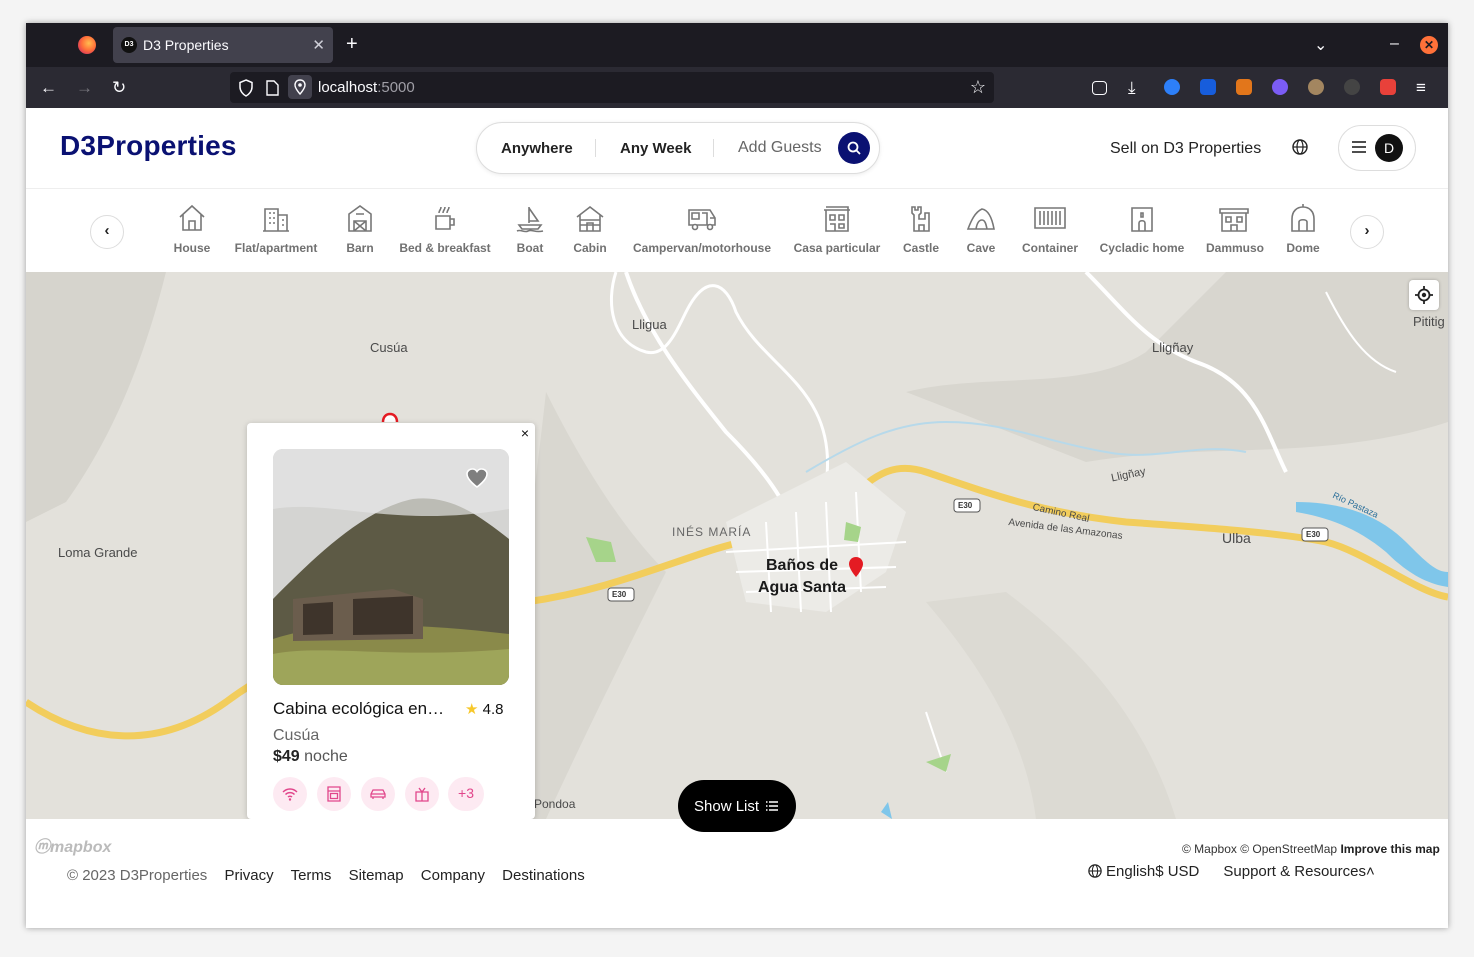  What do you see at coordinates (1236, 538) in the screenshot?
I see `map-label-ulba: Ulba` at bounding box center [1236, 538].